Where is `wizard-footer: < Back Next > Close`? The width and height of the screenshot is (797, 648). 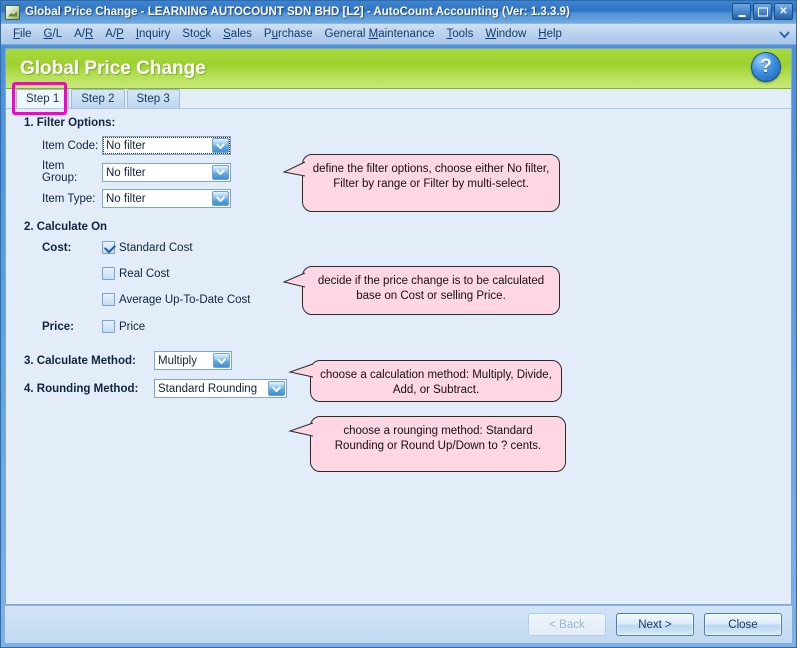 wizard-footer: < Back Next > Close is located at coordinates (398, 624).